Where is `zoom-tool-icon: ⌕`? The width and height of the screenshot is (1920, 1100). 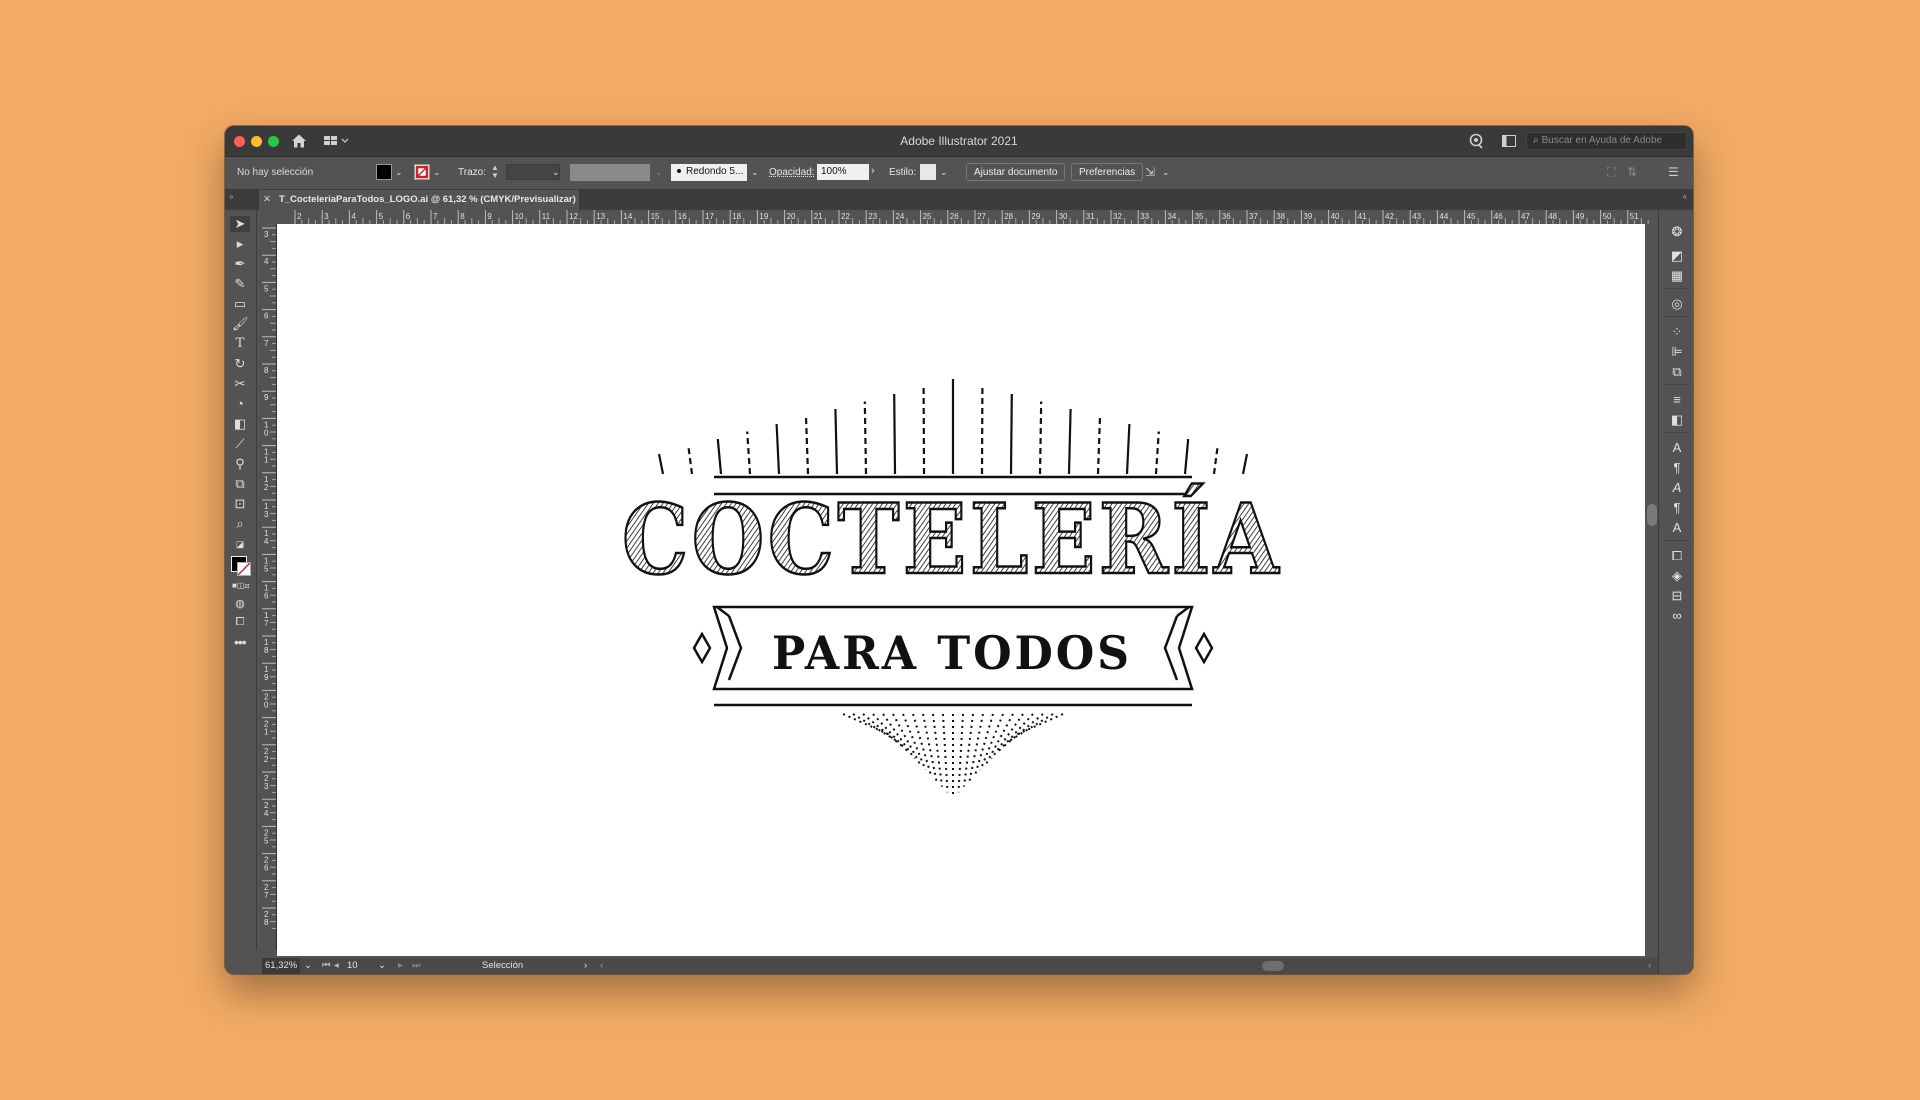 zoom-tool-icon: ⌕ is located at coordinates (240, 524).